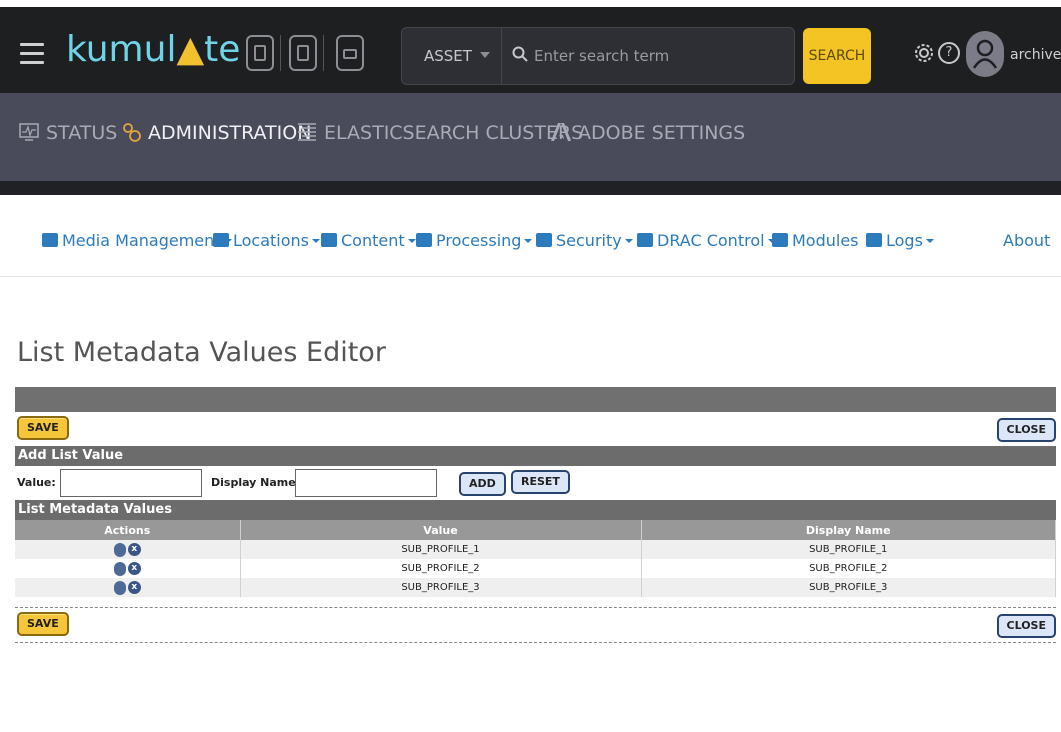  I want to click on display-name-input, so click(366, 483).